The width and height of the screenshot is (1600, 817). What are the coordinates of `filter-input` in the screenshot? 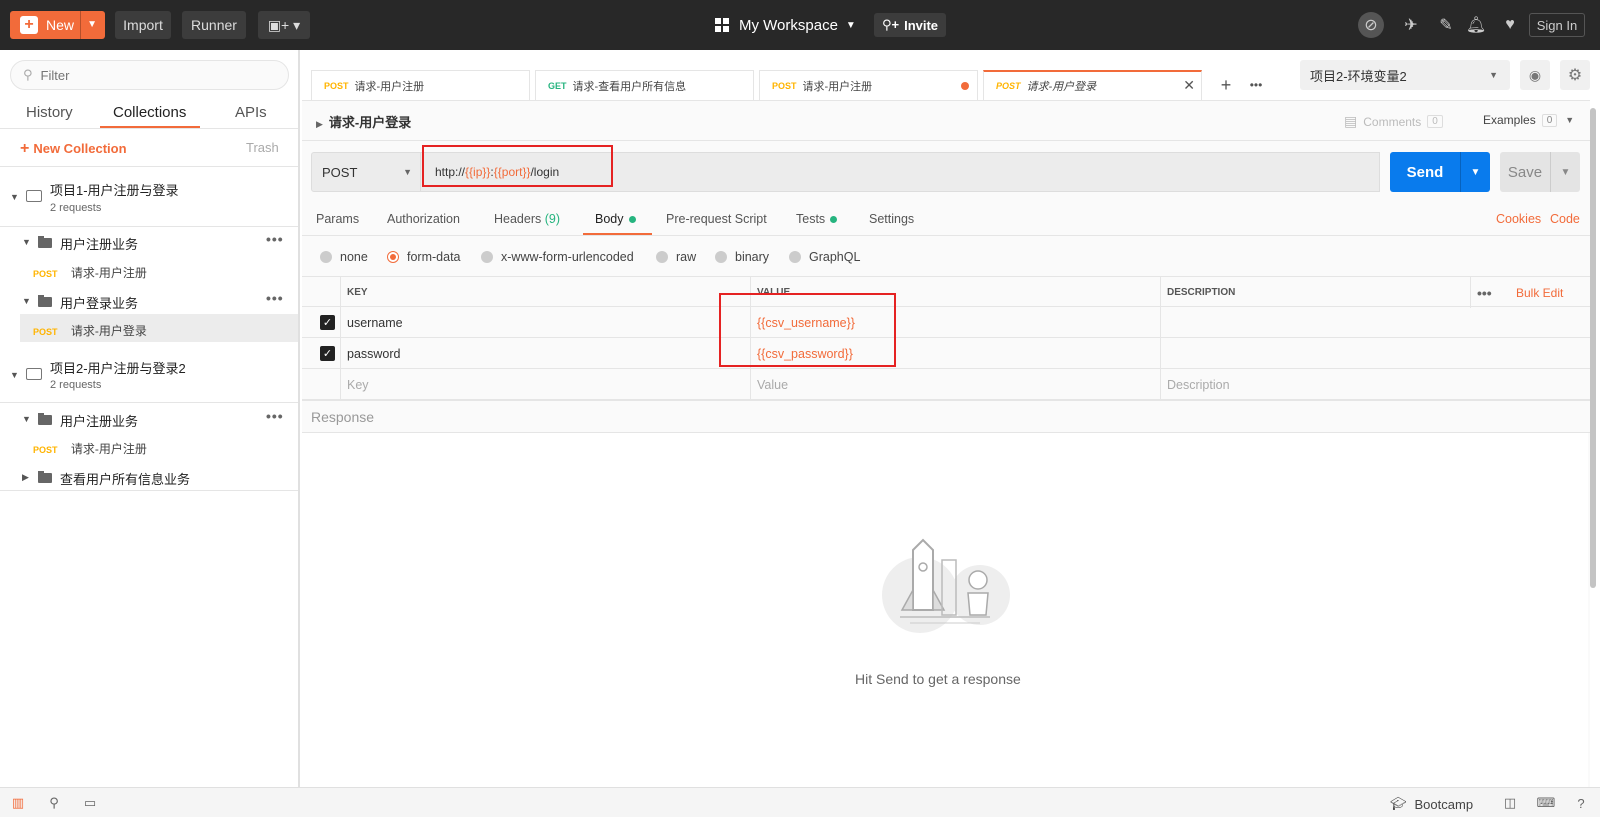 It's located at (150, 75).